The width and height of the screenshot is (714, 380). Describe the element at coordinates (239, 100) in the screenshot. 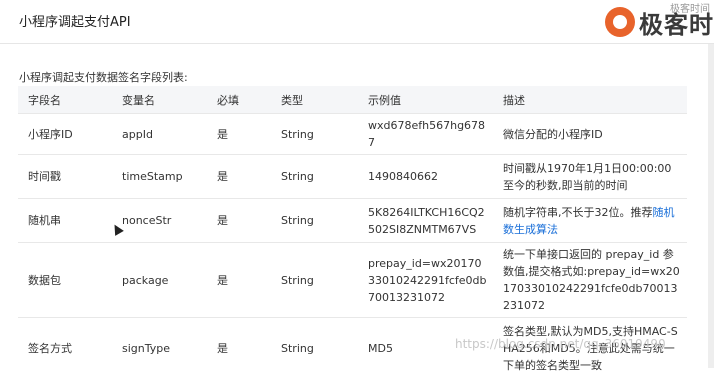

I see `column-header-required: 必填` at that location.